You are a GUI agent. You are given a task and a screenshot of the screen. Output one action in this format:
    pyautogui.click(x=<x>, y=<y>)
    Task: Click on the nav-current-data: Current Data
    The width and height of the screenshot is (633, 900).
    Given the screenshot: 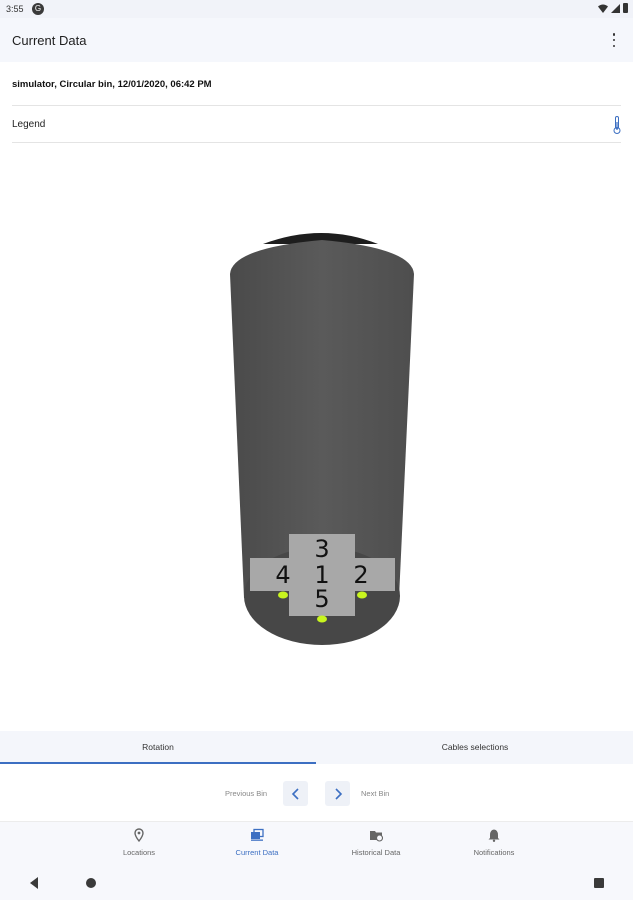 What is the action you would take?
    pyautogui.click(x=257, y=844)
    